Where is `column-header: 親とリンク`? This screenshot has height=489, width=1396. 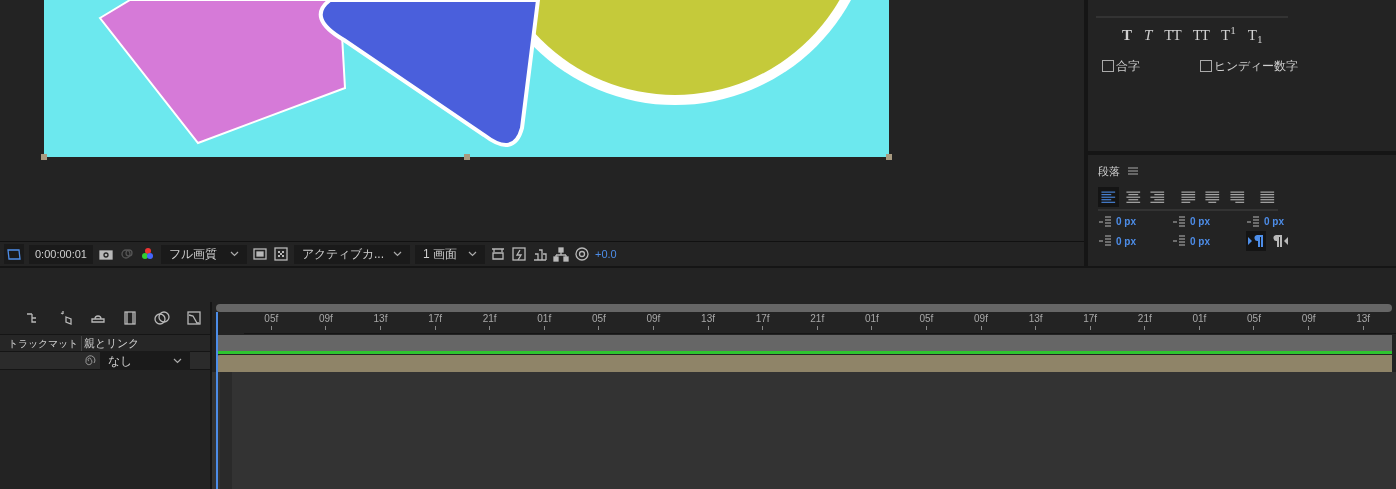
column-header: 親とリンク is located at coordinates (110, 343).